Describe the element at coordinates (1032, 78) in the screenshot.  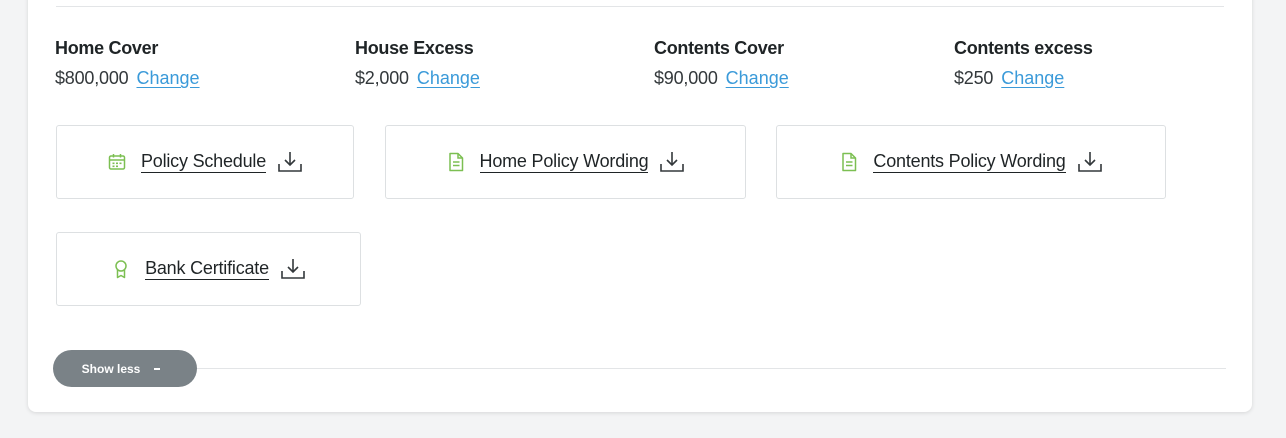
I see `change-contents-excess-link: Change` at that location.